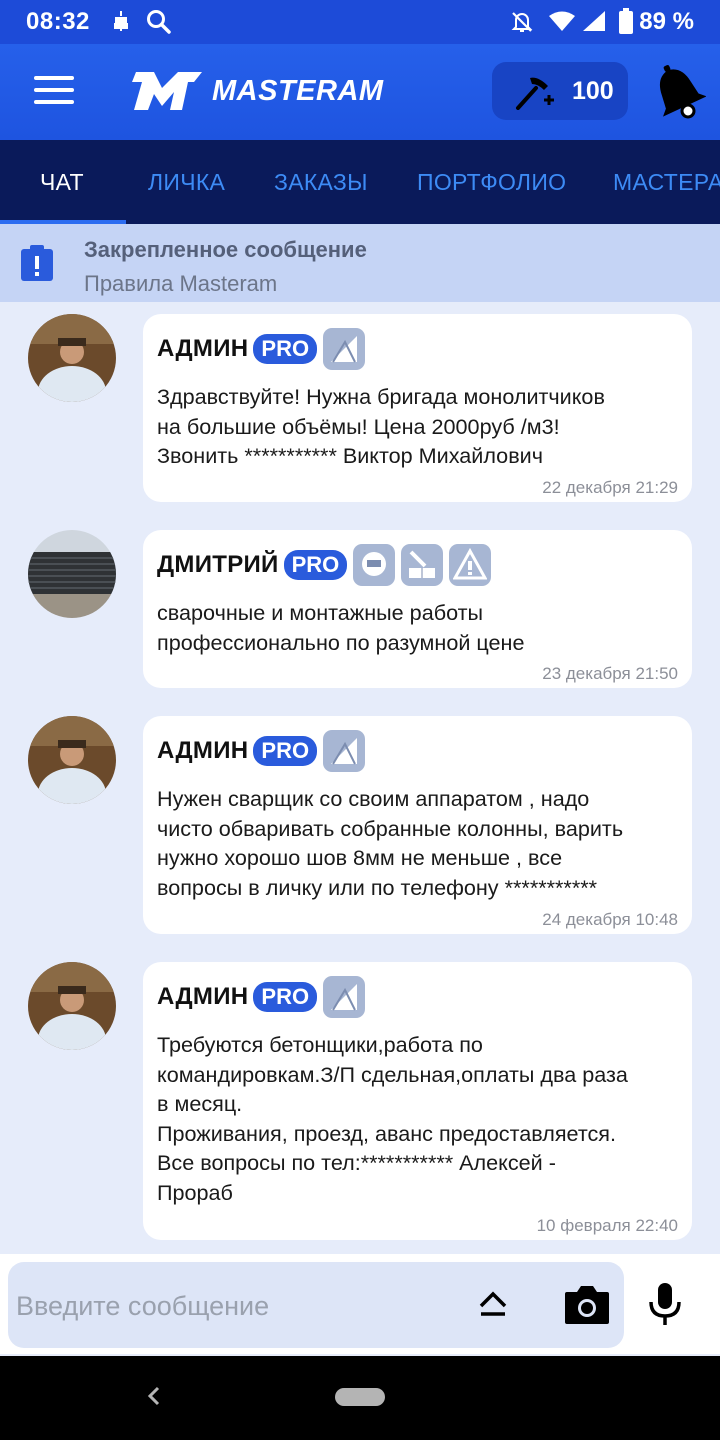  Describe the element at coordinates (37, 265) in the screenshot. I see `clipboard-alert-icon` at that location.